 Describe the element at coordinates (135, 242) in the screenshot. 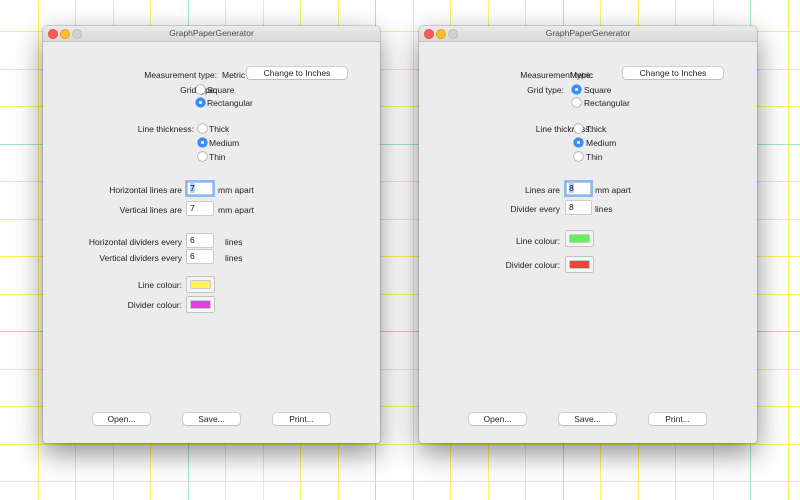

I see `horizontal-dividers-label: Horizontal dividers every` at that location.